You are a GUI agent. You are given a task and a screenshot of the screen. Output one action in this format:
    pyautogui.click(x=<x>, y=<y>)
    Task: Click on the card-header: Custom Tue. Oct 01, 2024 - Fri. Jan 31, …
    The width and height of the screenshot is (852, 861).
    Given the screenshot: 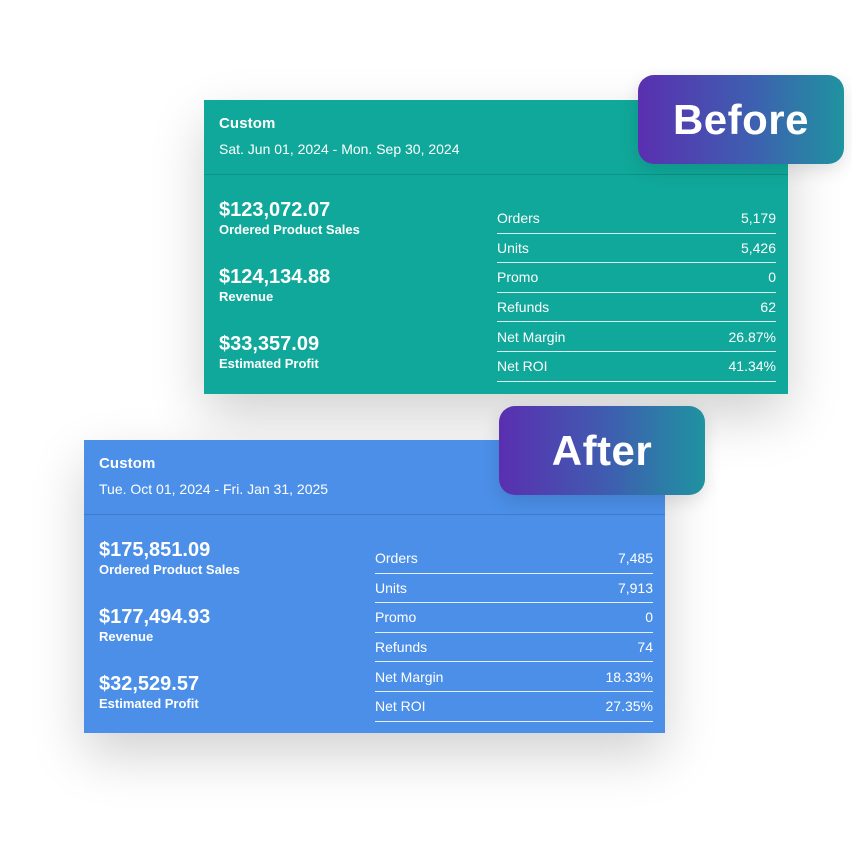 What is the action you would take?
    pyautogui.click(x=213, y=476)
    